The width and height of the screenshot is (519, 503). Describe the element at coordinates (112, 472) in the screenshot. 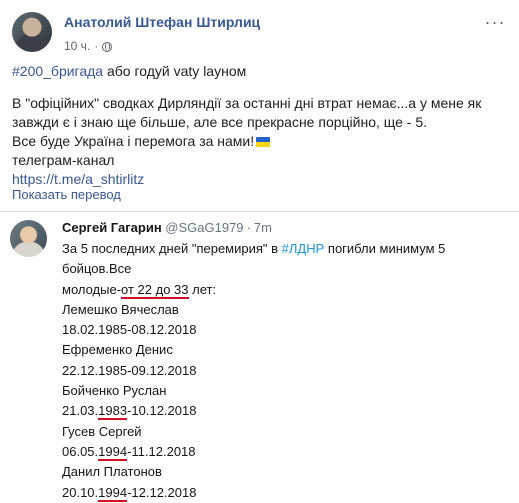

I see `casualty-name: Данил Платонов` at that location.